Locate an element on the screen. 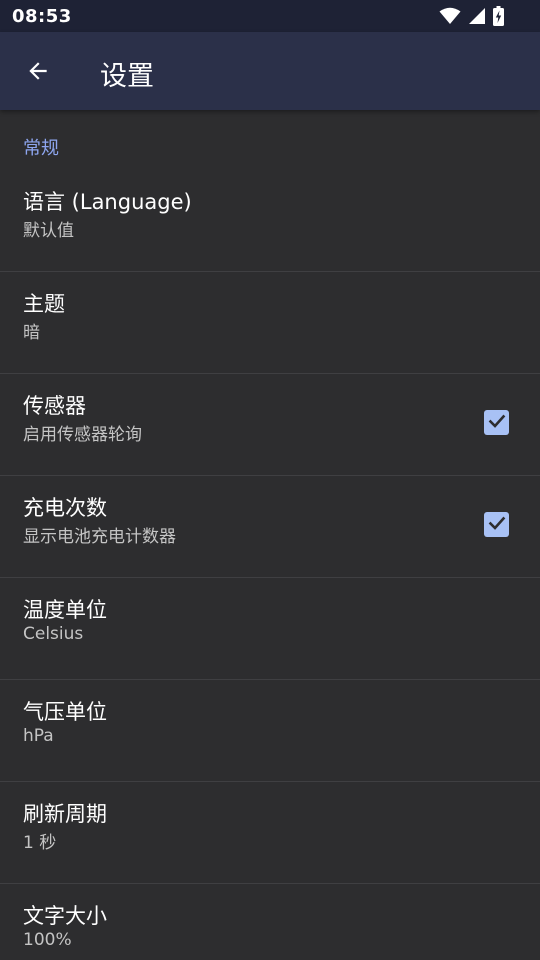 This screenshot has height=960, width=540. pref-temperature-unit: 温度单位 Celsius is located at coordinates (270, 629).